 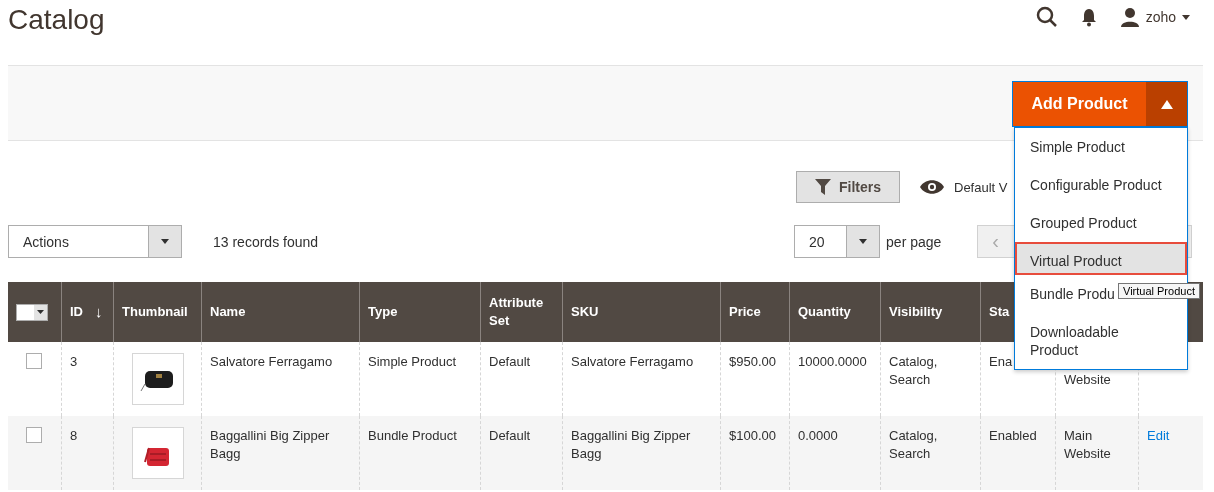 What do you see at coordinates (914, 241) in the screenshot?
I see `per-page-label: per page` at bounding box center [914, 241].